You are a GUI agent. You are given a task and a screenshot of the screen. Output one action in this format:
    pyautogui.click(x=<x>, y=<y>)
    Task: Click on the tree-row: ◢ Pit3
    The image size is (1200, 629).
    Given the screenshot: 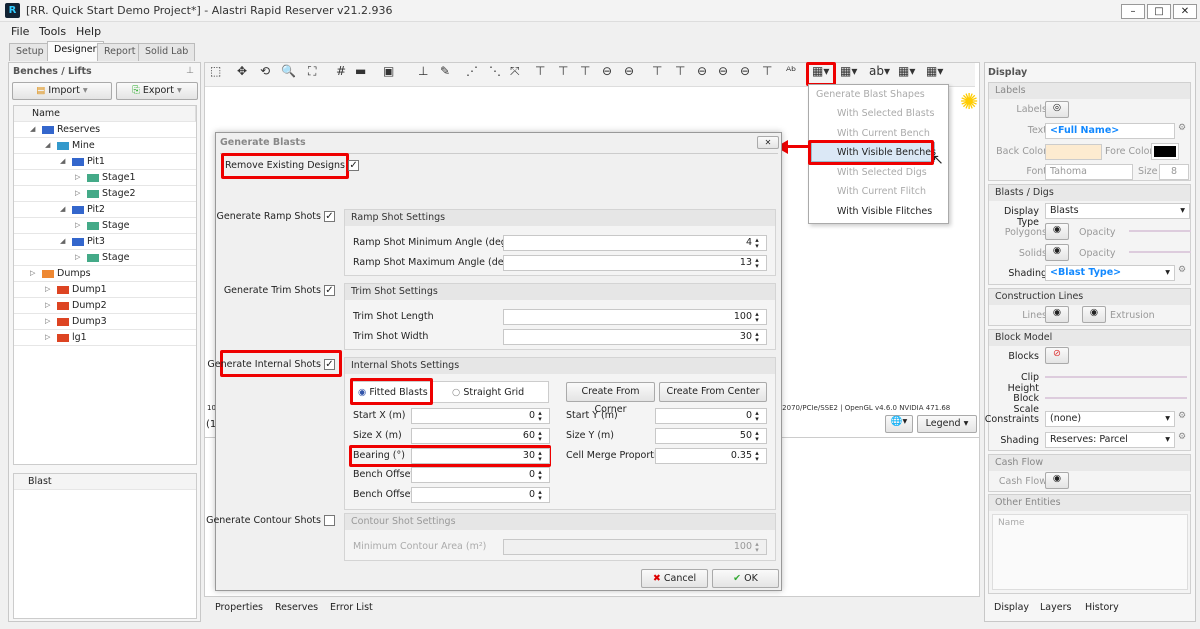 What is the action you would take?
    pyautogui.click(x=105, y=242)
    